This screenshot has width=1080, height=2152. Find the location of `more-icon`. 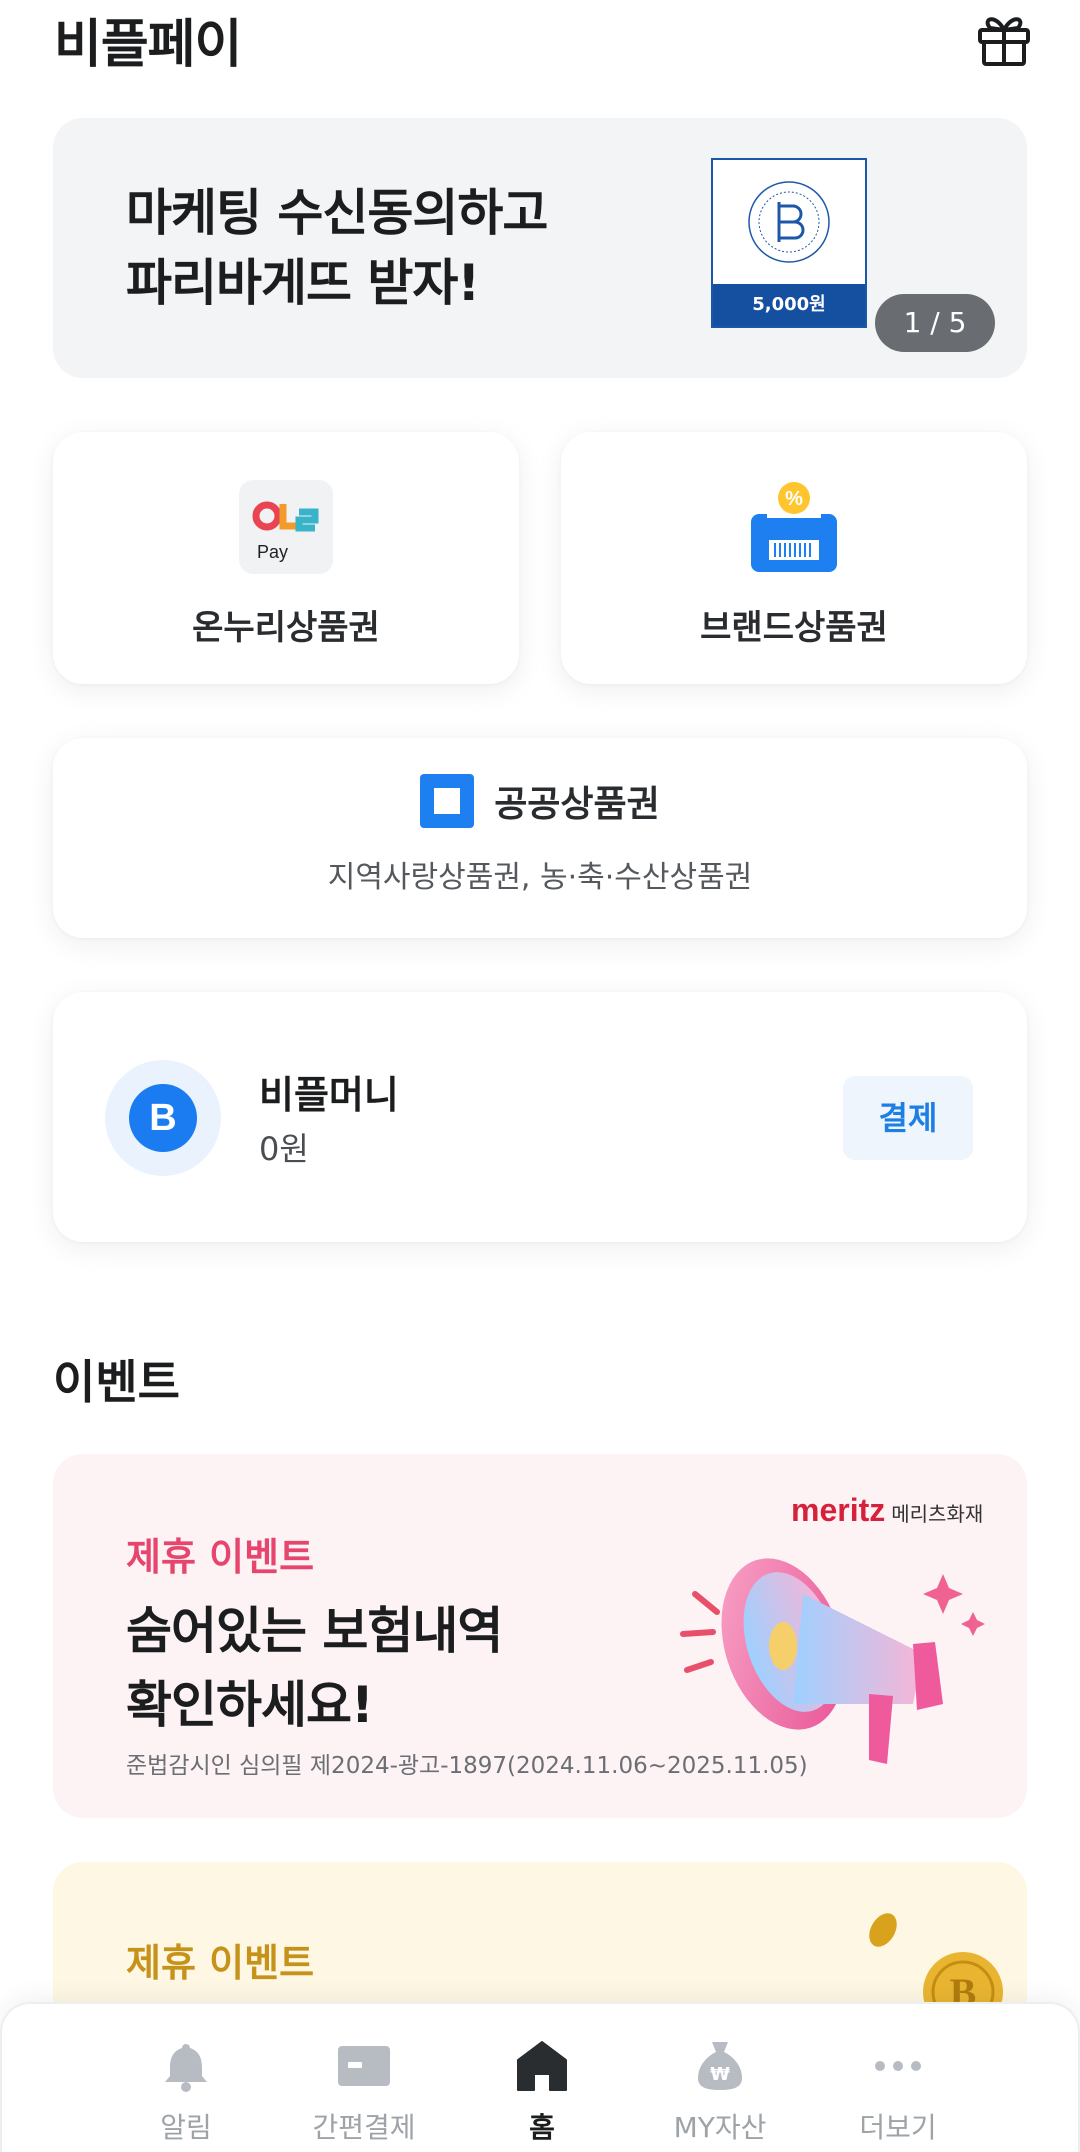

more-icon is located at coordinates (898, 2066).